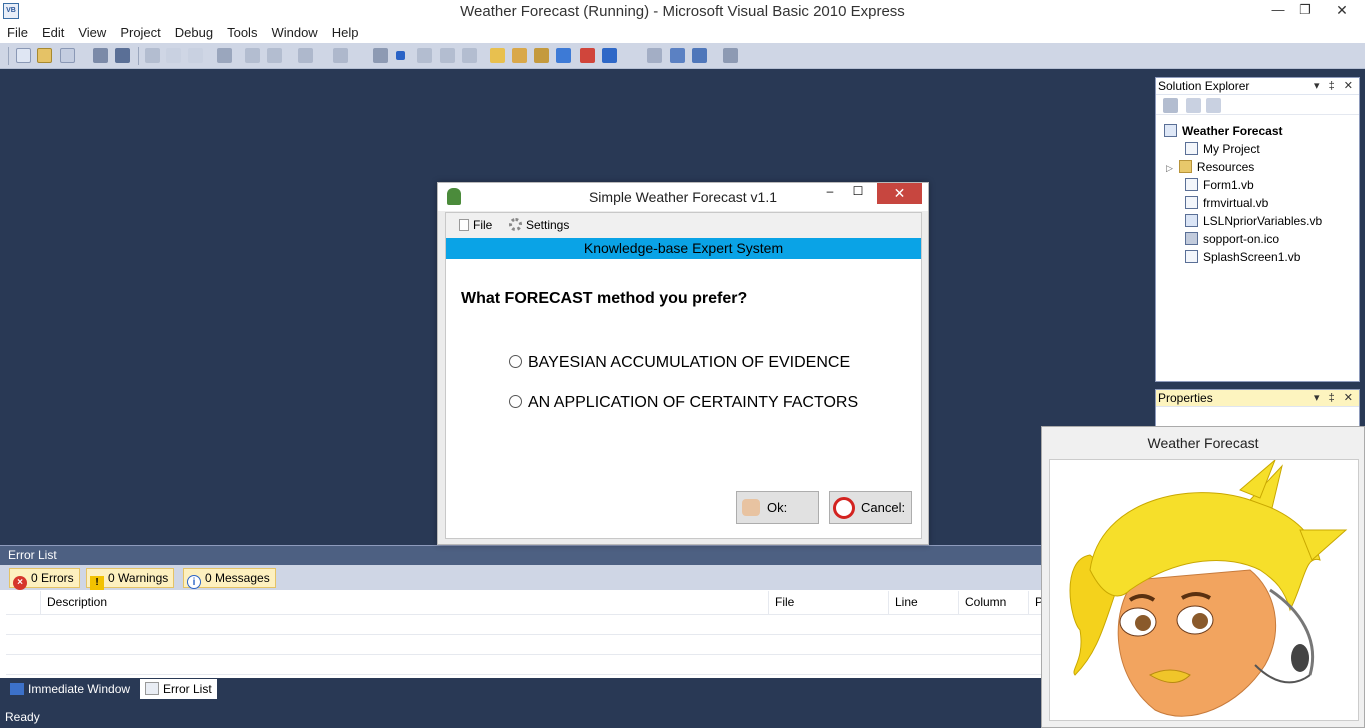 The height and width of the screenshot is (728, 1365). I want to click on redo-icon, so click(340, 55).